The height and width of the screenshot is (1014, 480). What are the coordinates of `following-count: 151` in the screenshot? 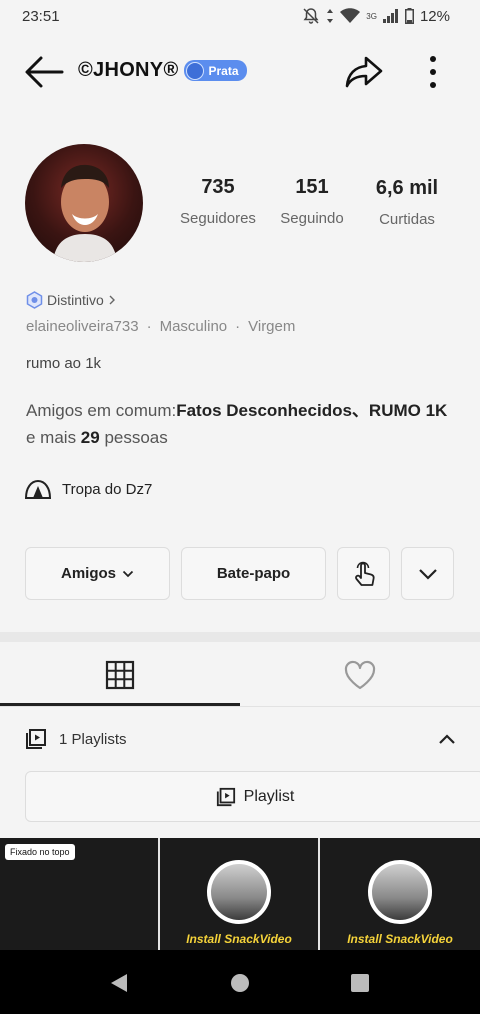 It's located at (312, 187).